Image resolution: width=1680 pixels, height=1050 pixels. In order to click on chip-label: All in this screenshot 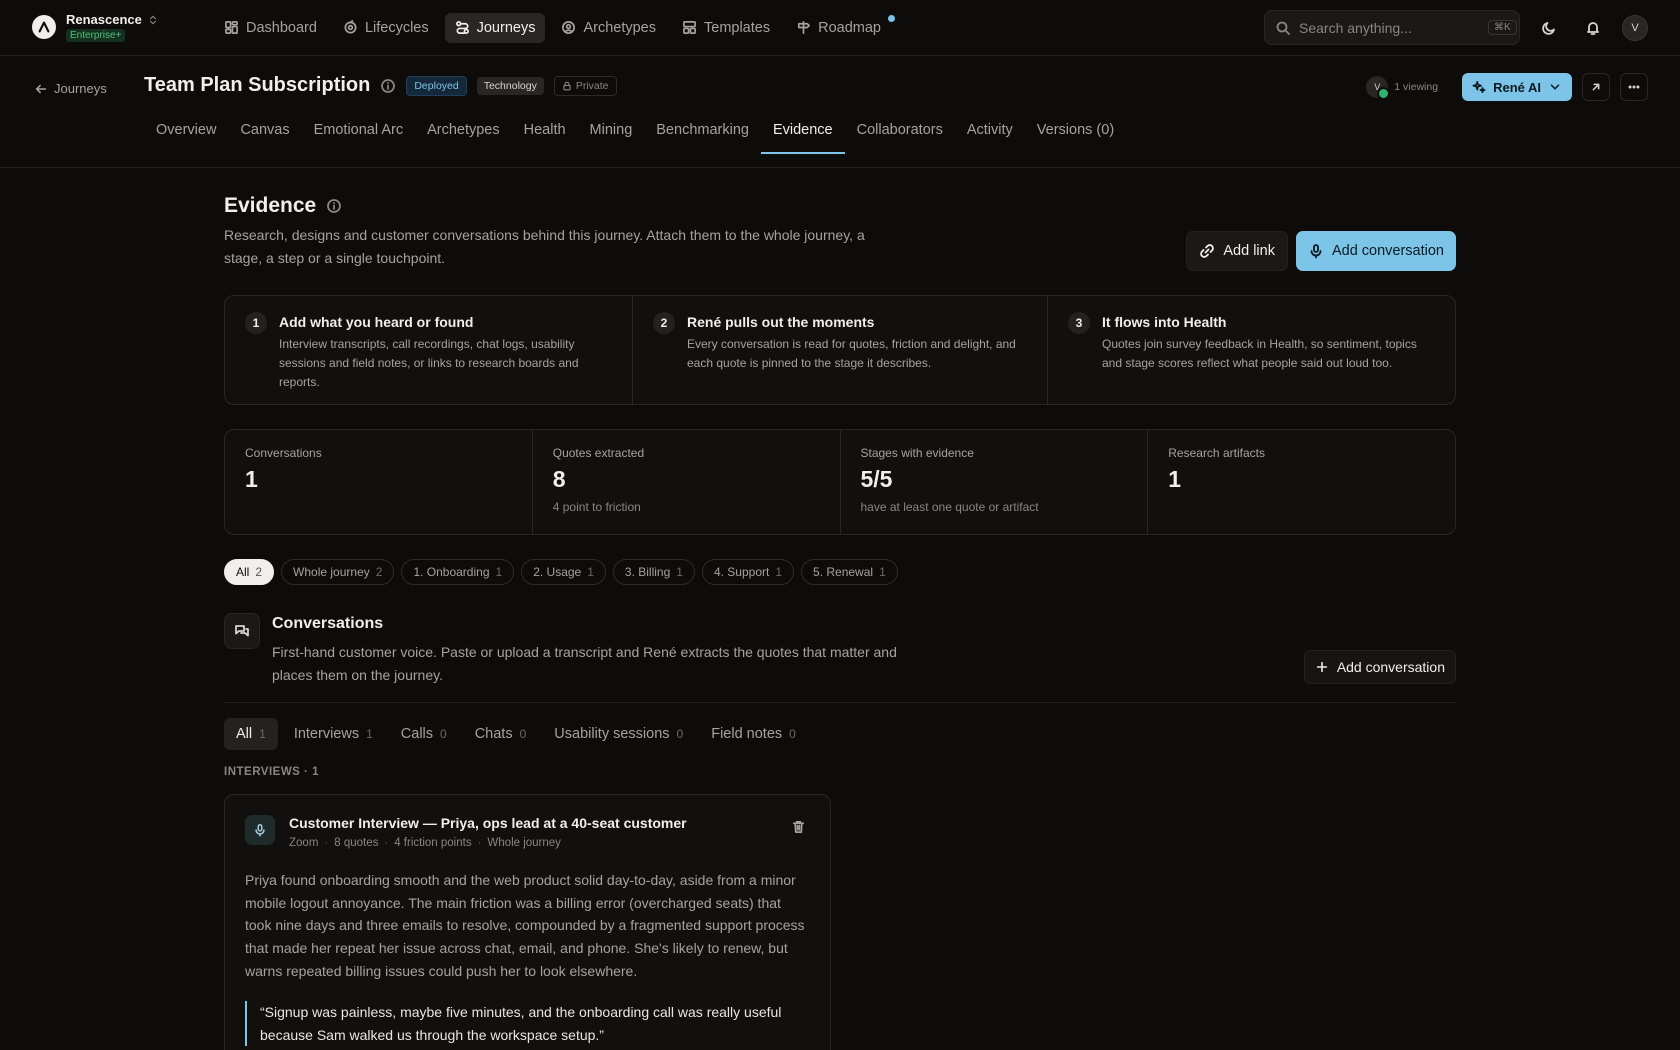, I will do `click(243, 572)`.